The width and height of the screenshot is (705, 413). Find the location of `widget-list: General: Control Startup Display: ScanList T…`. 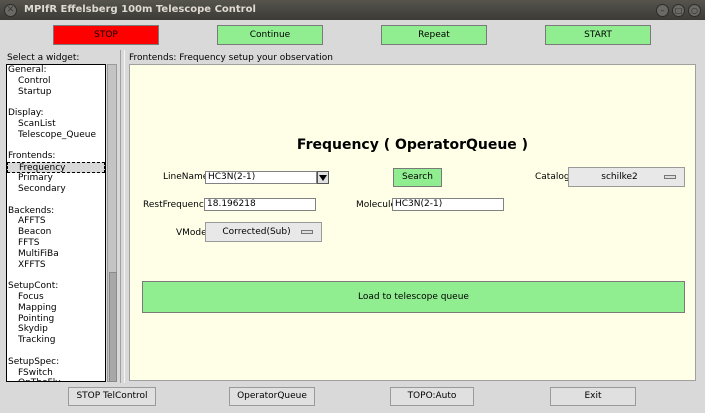

widget-list: General: Control Startup Display: ScanList T… is located at coordinates (56, 223).